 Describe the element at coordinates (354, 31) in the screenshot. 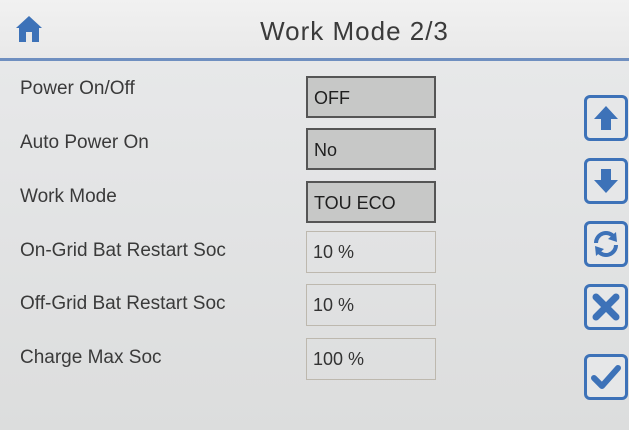

I see `page-title: Work Mode 2/3` at that location.